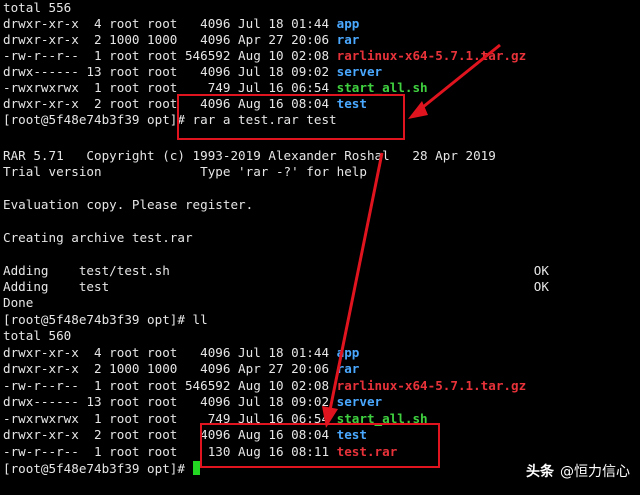 The height and width of the screenshot is (495, 640). Describe the element at coordinates (595, 472) in the screenshot. I see `watermark-handle: @恒力信心` at that location.